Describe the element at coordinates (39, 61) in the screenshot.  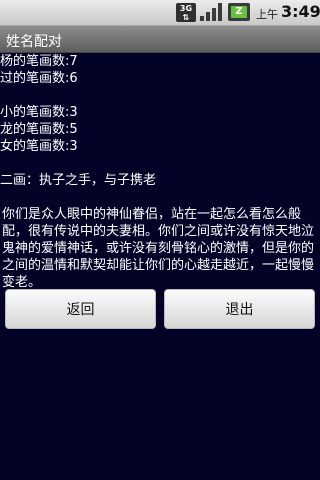
I see `name1-stroke-line: 杨的笔画数:7` at that location.